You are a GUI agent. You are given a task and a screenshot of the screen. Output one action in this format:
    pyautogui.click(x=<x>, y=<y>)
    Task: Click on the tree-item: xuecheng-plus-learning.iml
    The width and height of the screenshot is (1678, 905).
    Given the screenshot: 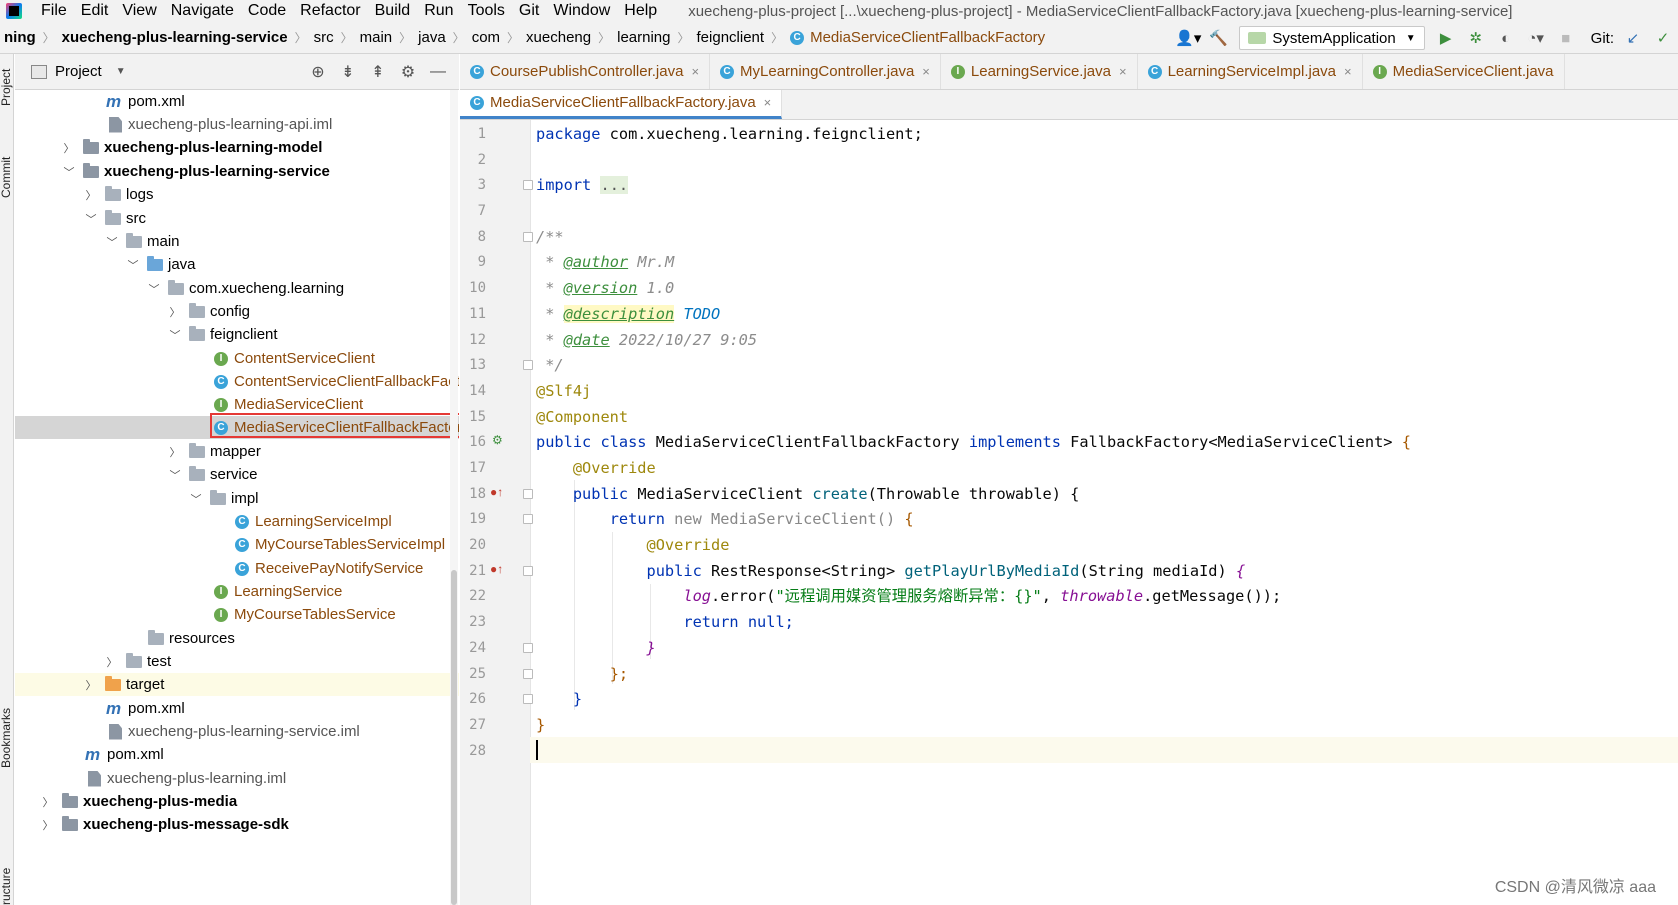 What is the action you would take?
    pyautogui.click(x=237, y=778)
    